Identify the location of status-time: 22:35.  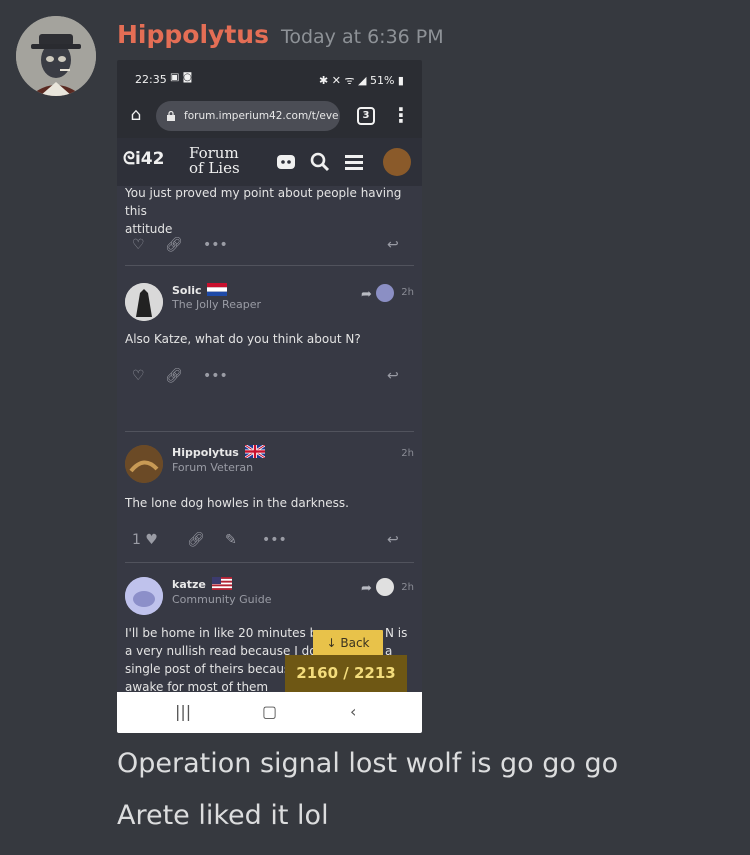
(151, 79).